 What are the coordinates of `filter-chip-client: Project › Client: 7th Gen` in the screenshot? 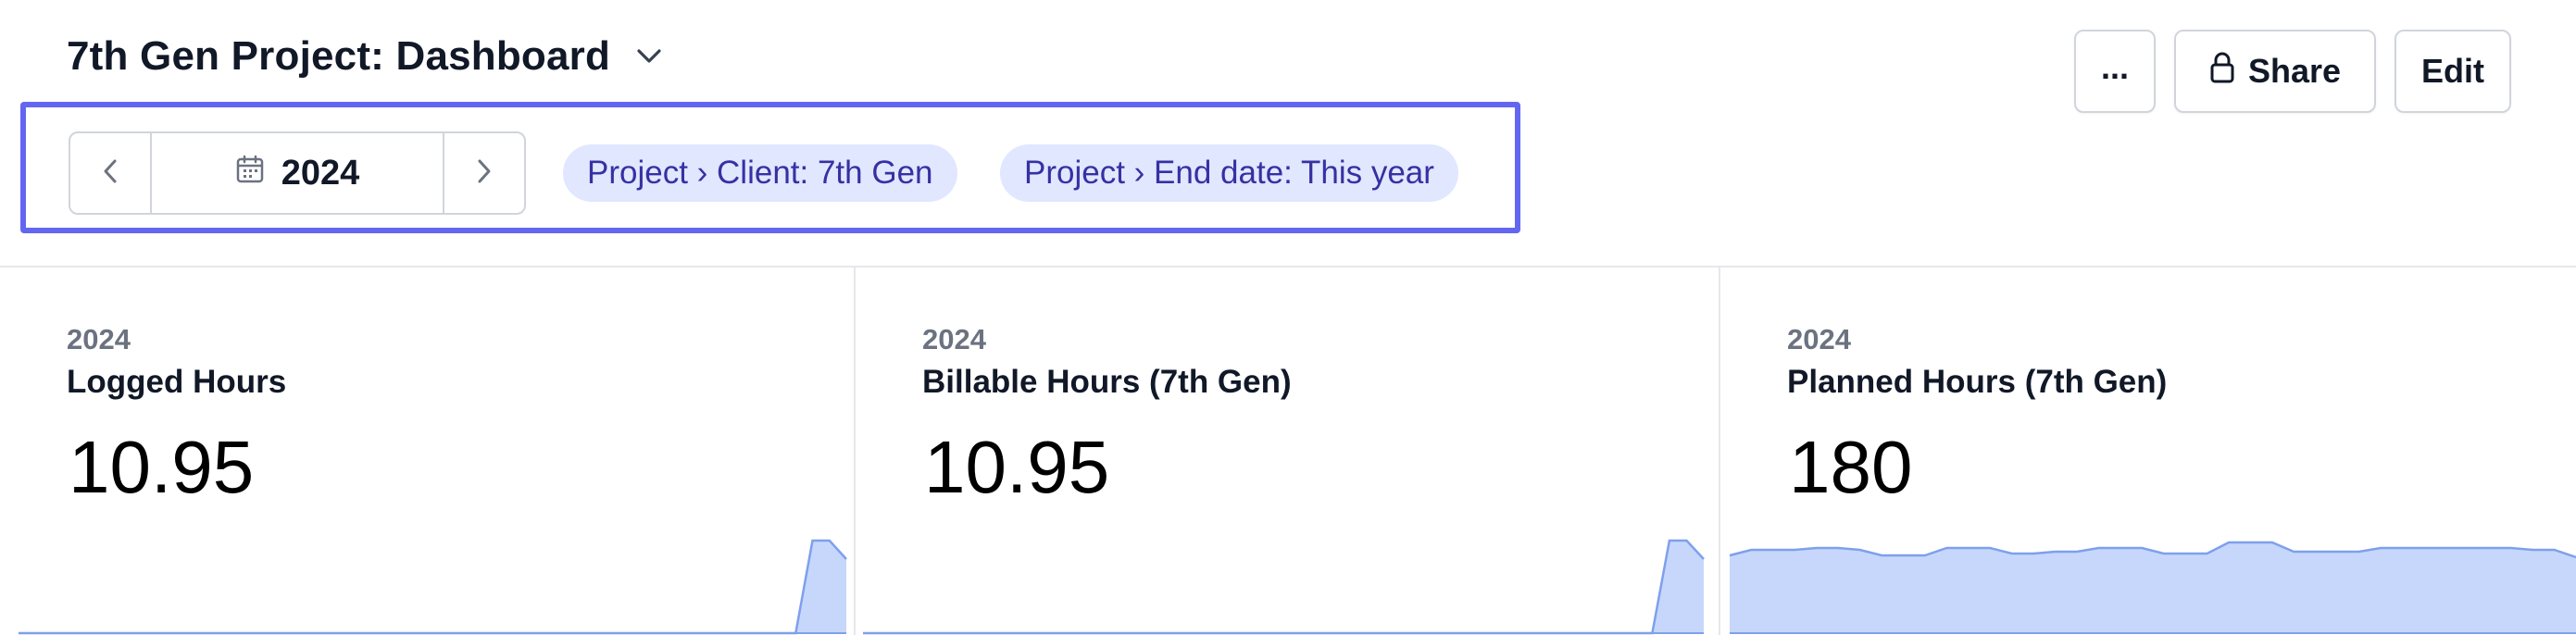 It's located at (760, 173).